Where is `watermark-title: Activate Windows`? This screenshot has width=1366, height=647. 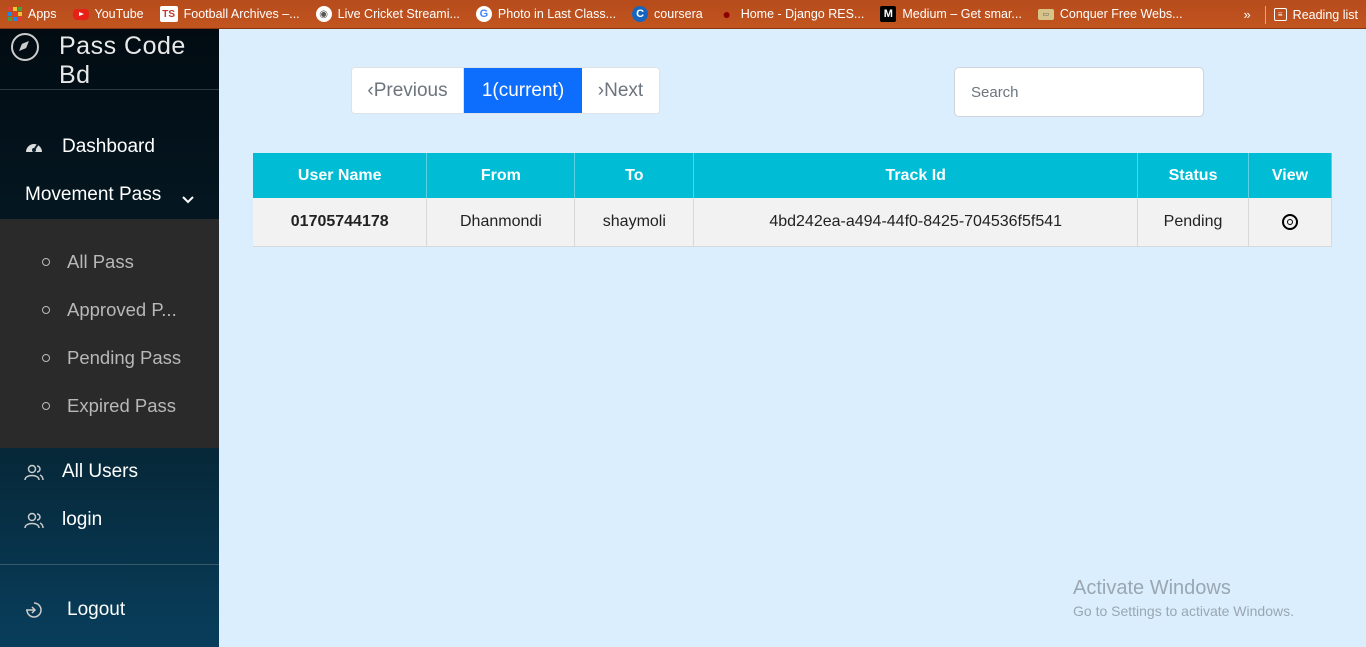 watermark-title: Activate Windows is located at coordinates (1152, 588).